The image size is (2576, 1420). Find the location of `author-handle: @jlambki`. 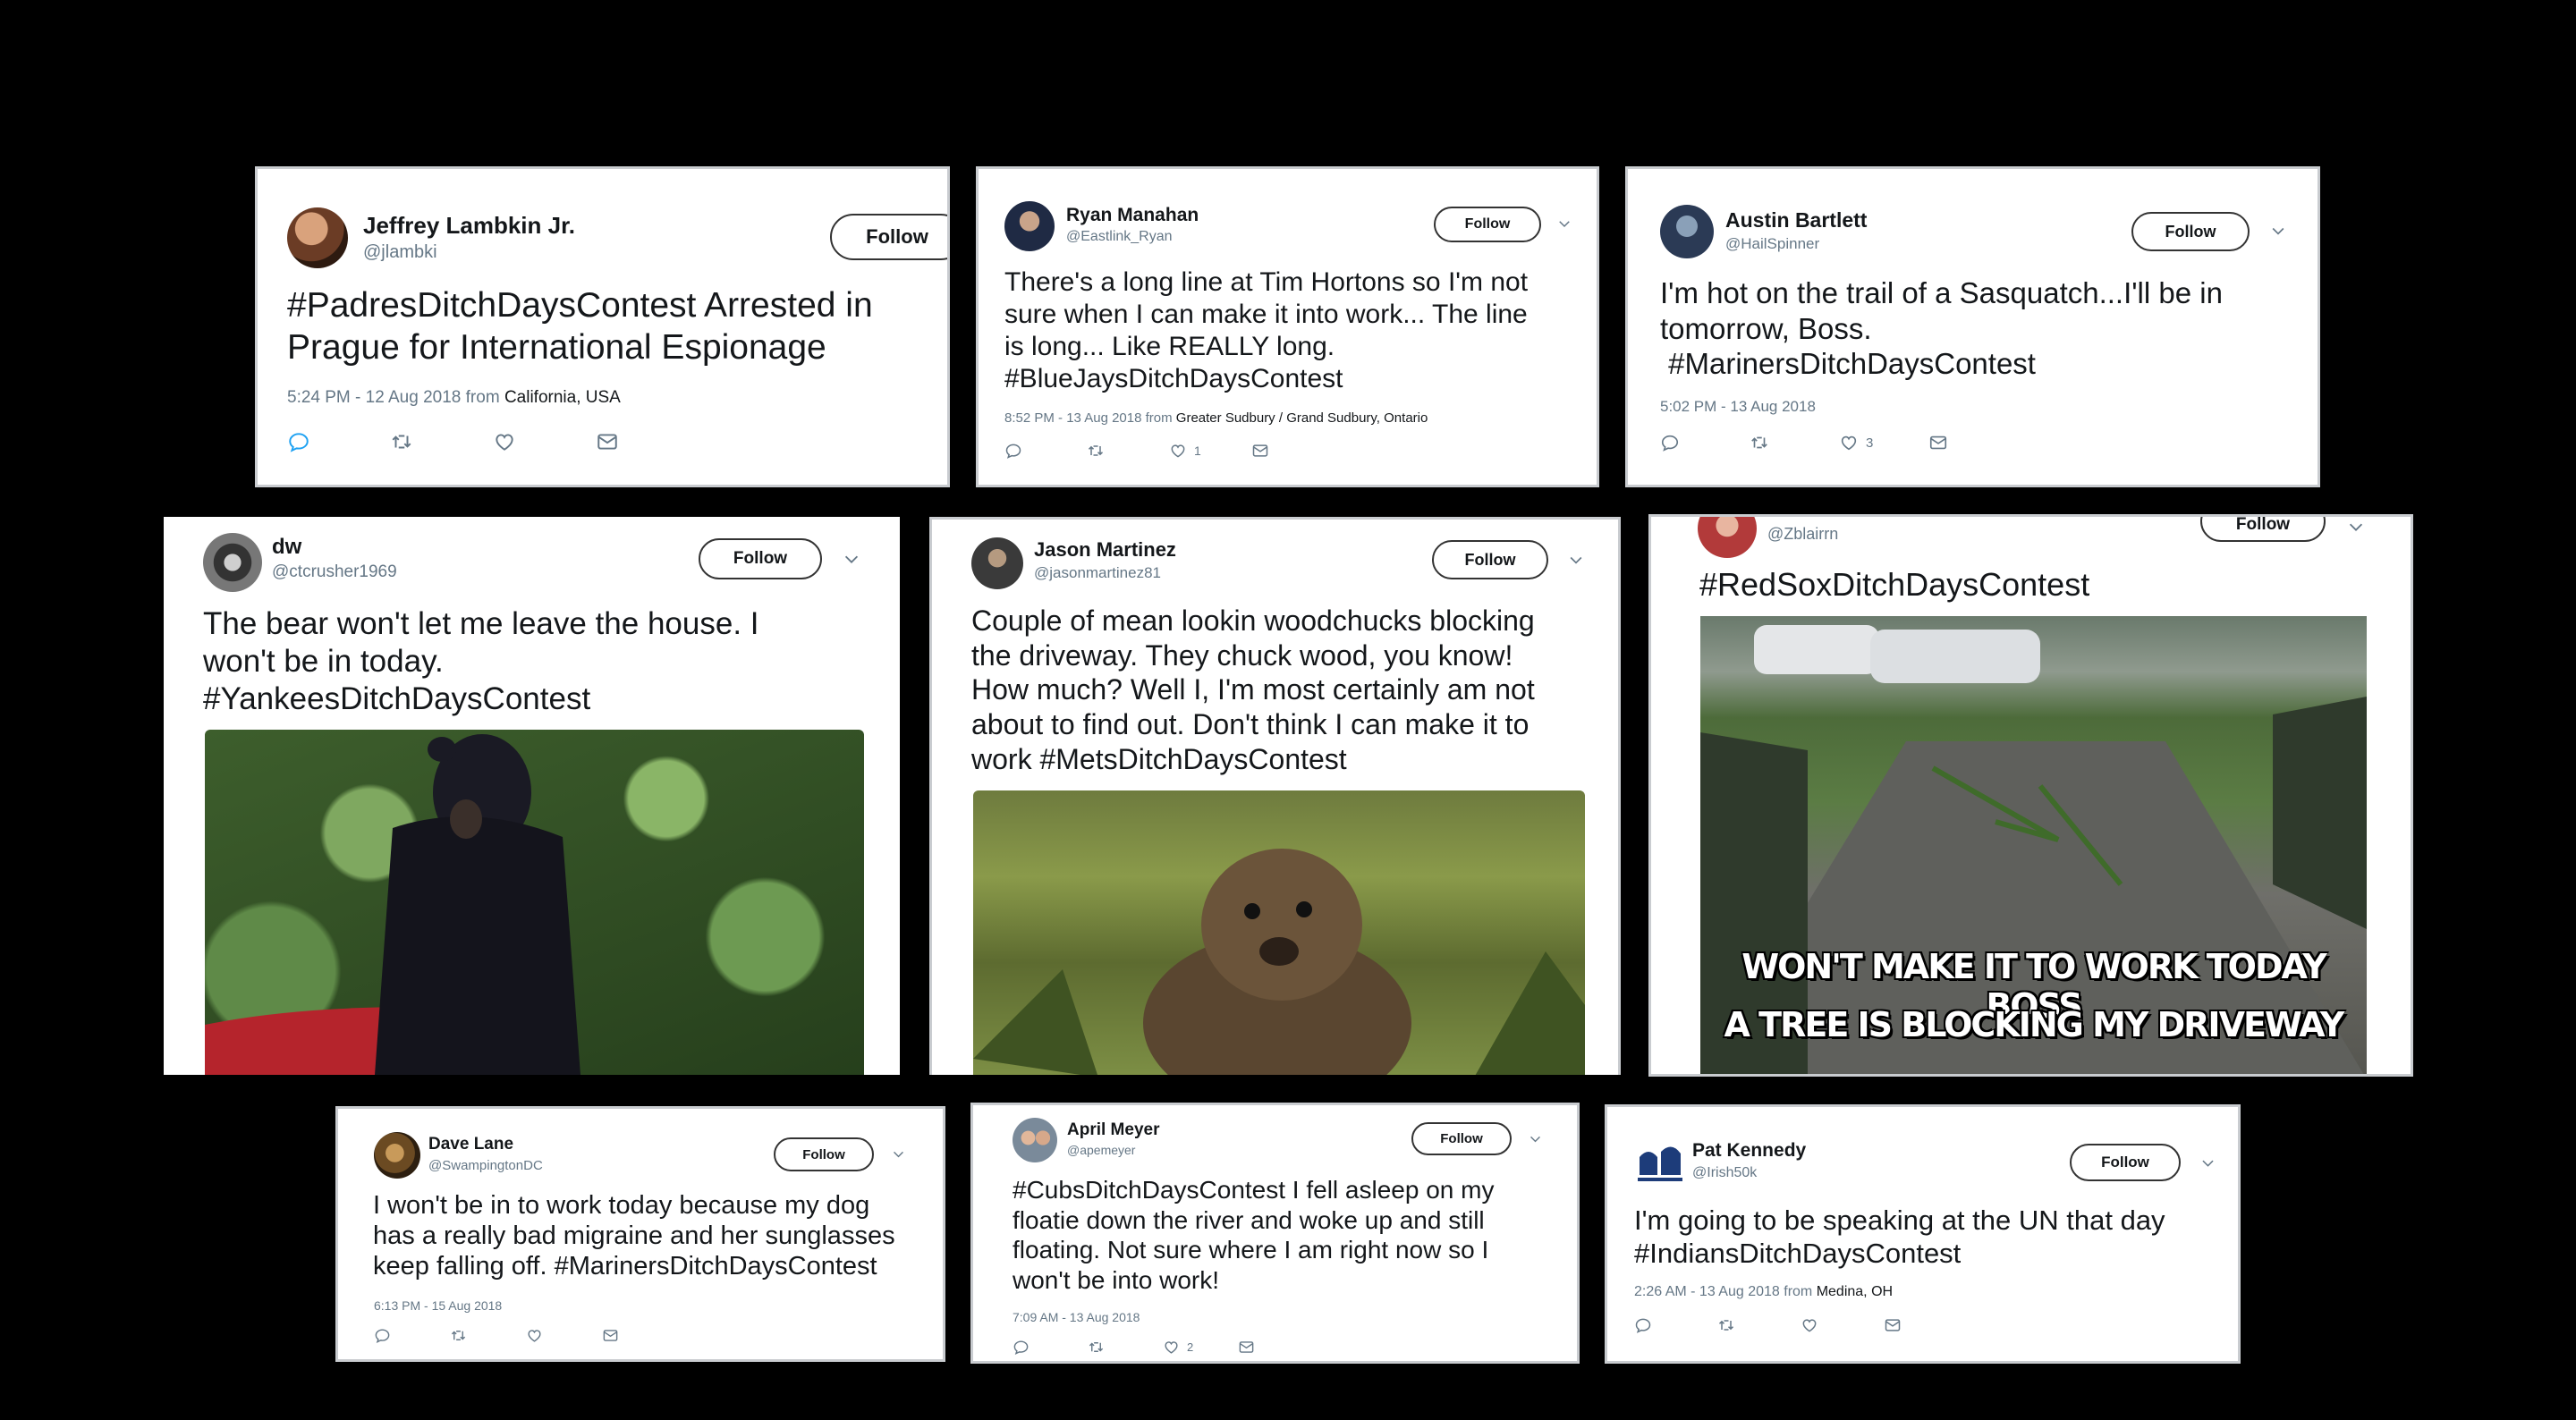

author-handle: @jlambki is located at coordinates (400, 252).